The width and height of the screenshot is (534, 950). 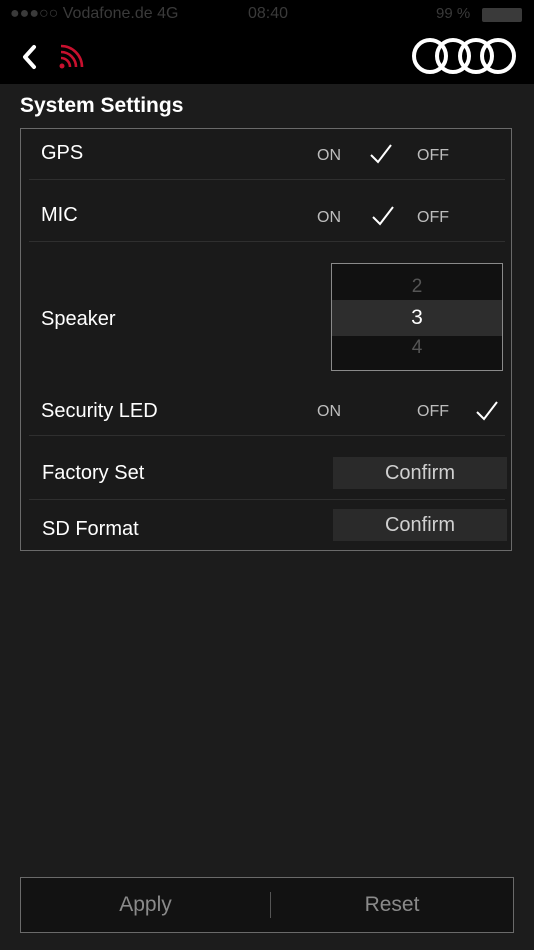 What do you see at coordinates (267, 154) in the screenshot?
I see `gps-row: GPS ON OFF` at bounding box center [267, 154].